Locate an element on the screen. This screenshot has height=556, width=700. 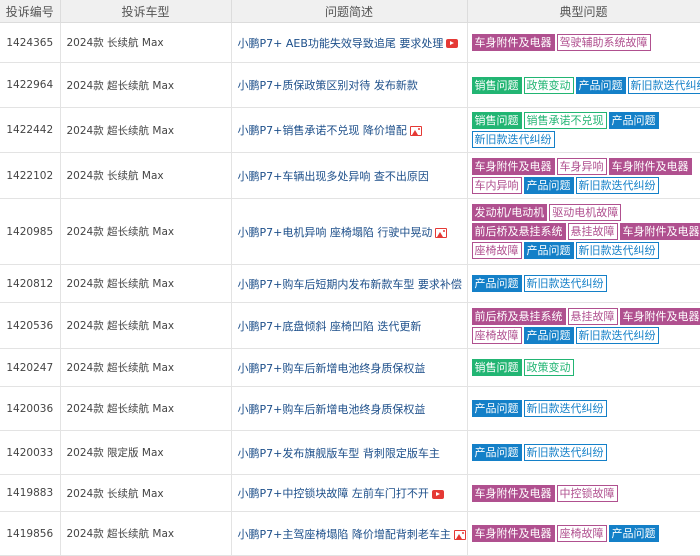
issue-summary-link: 小鹏P7+车辆出现多处异响 查不出原因 is located at coordinates (333, 176).